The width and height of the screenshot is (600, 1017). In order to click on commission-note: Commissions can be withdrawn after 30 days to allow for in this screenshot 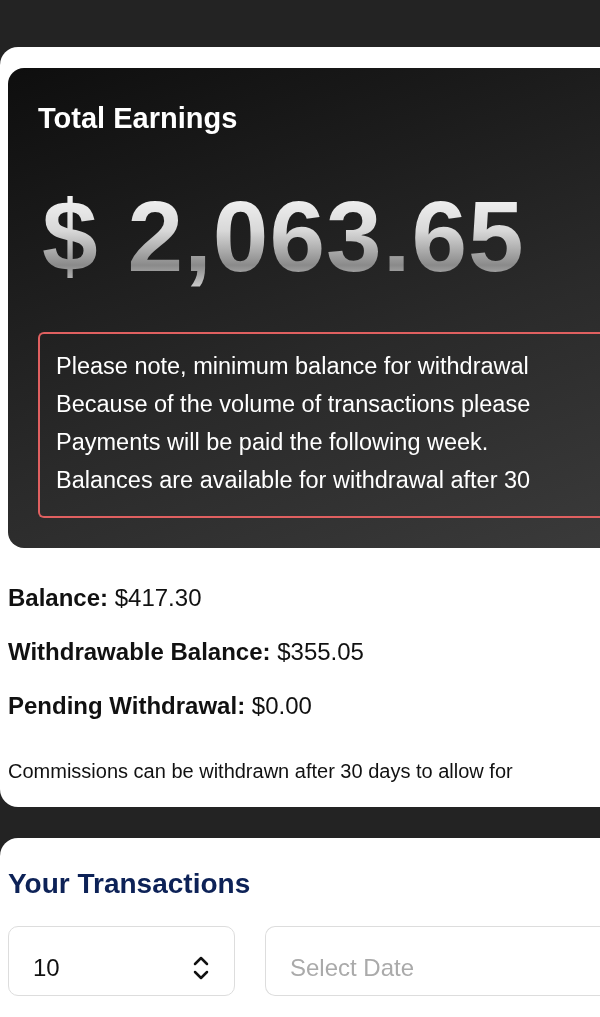, I will do `click(261, 771)`.